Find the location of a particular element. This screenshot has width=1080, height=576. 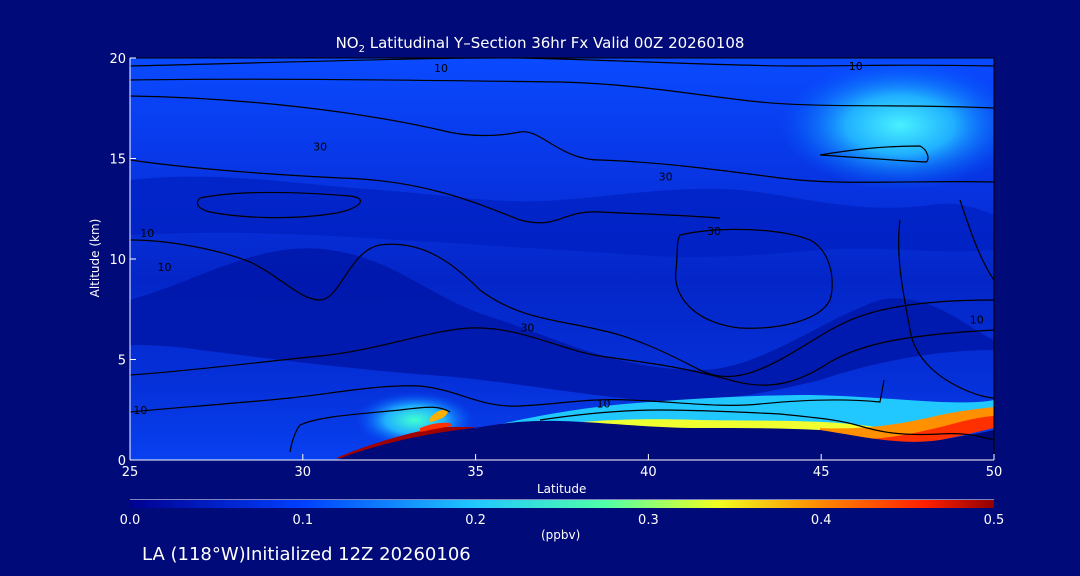

colorbar-tick-label: 0.0 is located at coordinates (130, 520).